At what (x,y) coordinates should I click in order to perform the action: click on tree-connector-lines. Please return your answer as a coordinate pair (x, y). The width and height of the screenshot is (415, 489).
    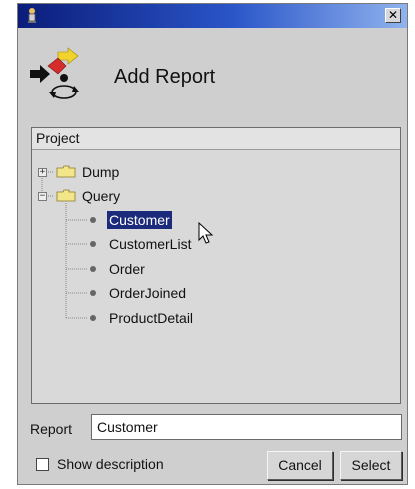
    Looking at the image, I should click on (64, 245).